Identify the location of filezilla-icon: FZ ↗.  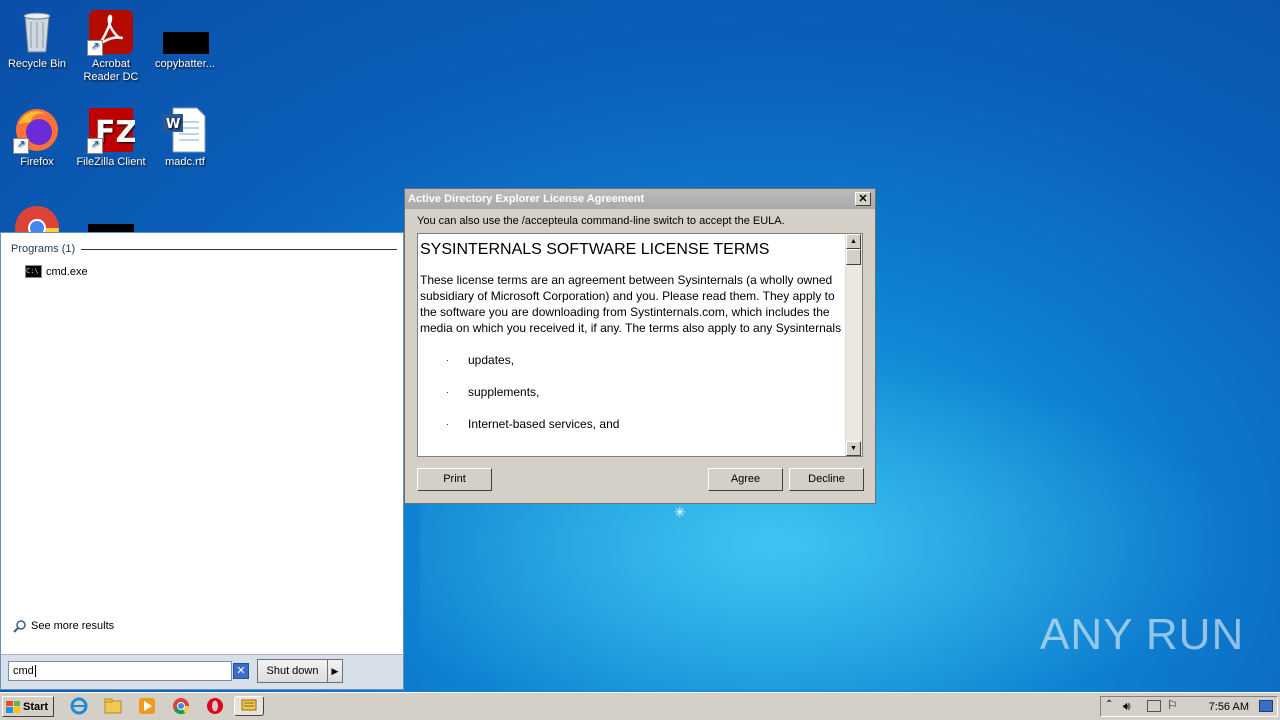
(112, 130).